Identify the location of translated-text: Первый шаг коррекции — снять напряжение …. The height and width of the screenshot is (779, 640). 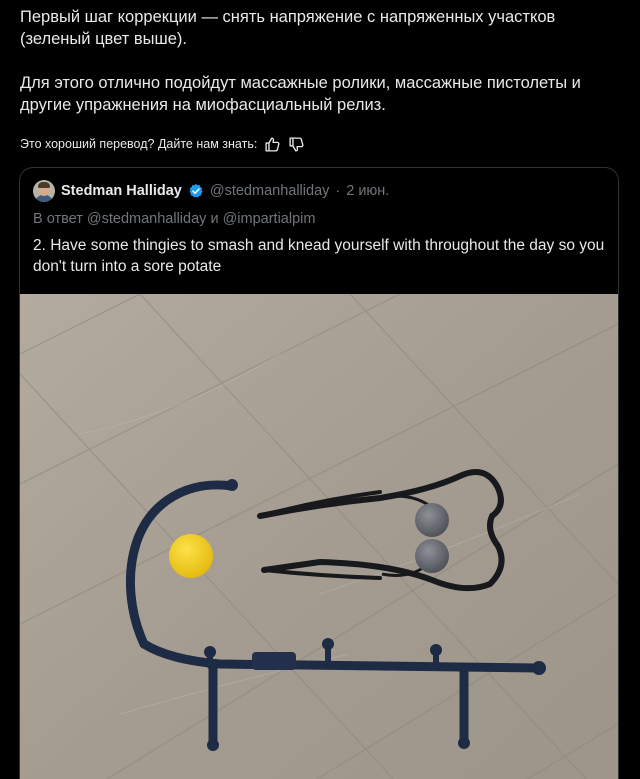
(320, 61).